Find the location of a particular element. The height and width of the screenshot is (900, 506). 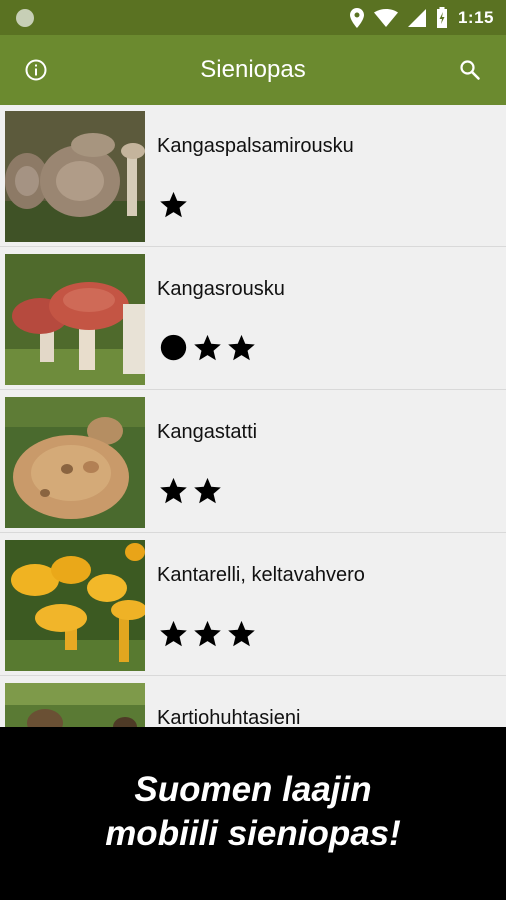

promo-line-2: mobiili sieniopas! is located at coordinates (253, 833).